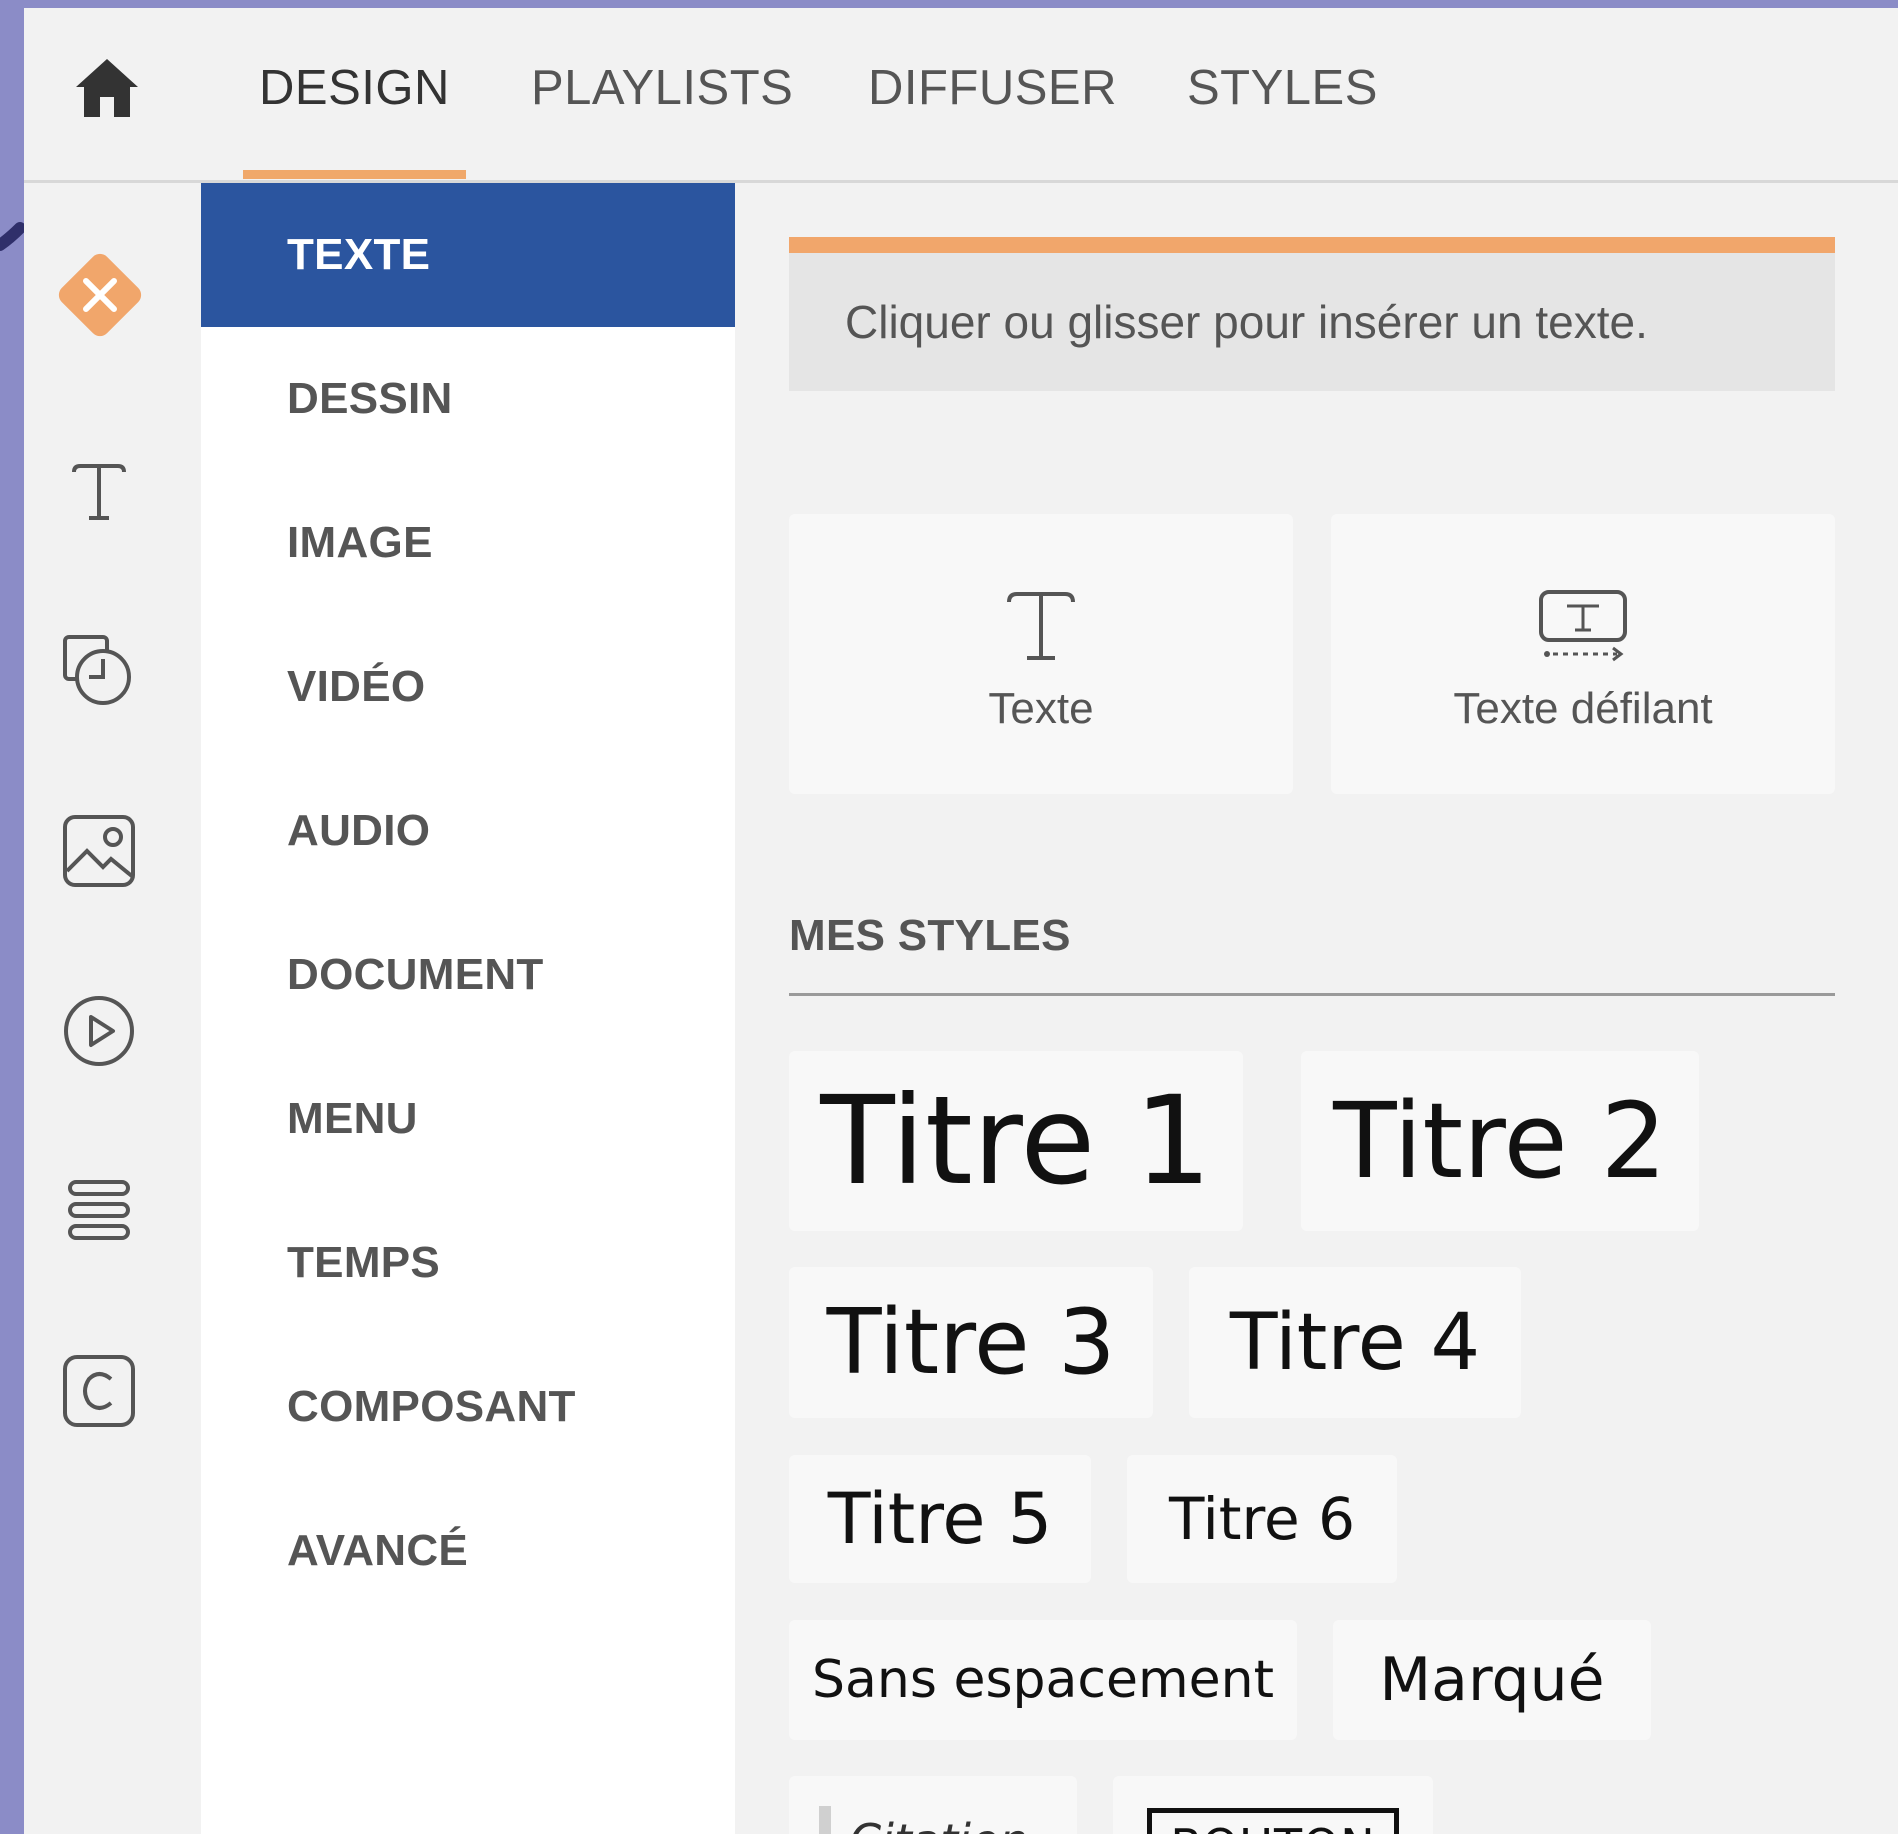 This screenshot has width=1898, height=1834. Describe the element at coordinates (938, 1824) in the screenshot. I see `style-chip-label: Citation` at that location.